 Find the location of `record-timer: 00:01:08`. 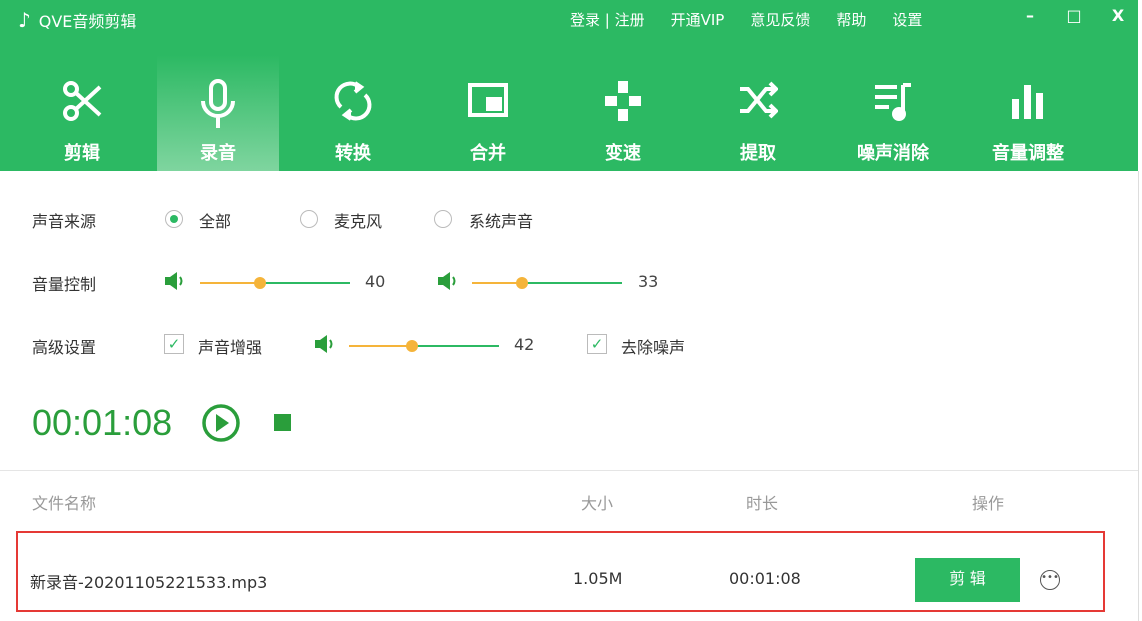

record-timer: 00:01:08 is located at coordinates (102, 422).